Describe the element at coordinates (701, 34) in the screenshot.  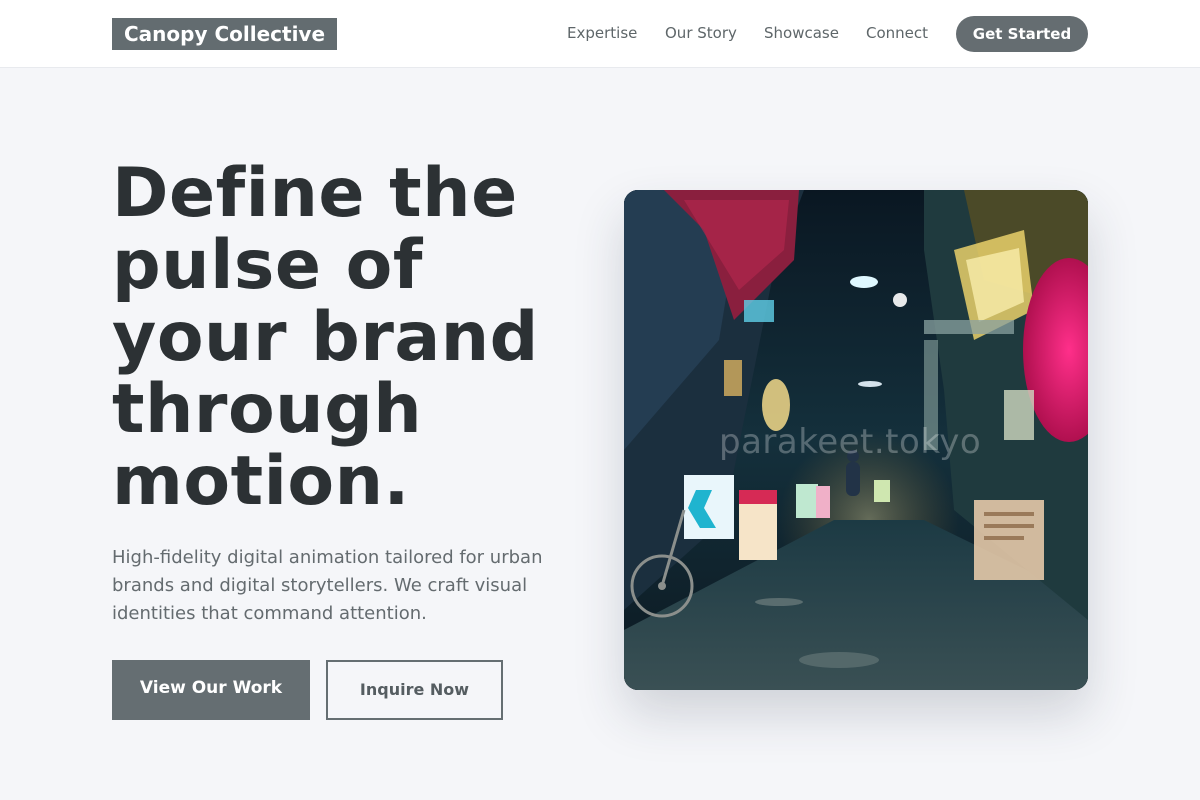
I see `nav-link-our-story: Our Story` at that location.